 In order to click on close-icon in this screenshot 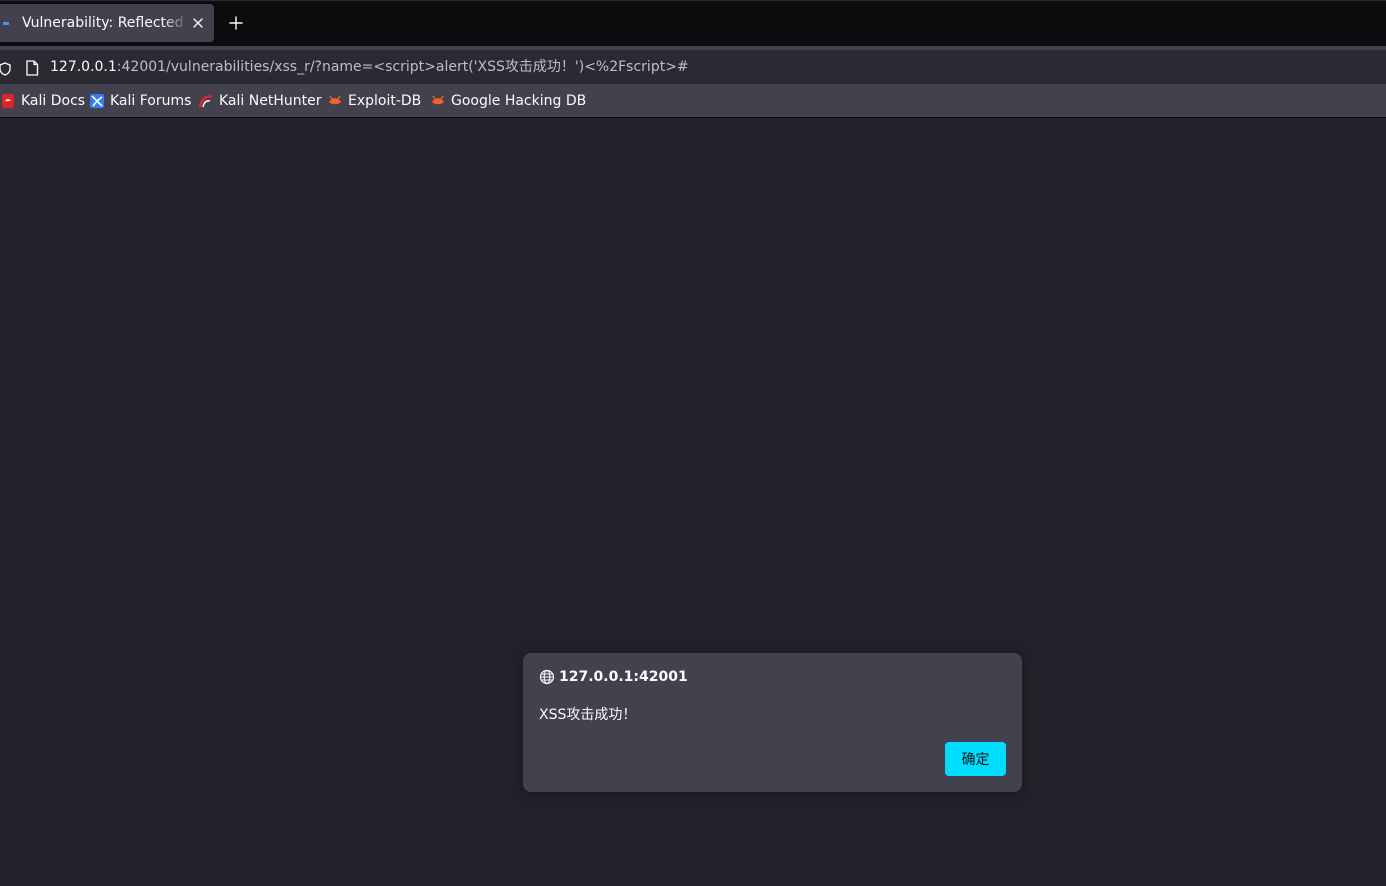, I will do `click(198, 23)`.